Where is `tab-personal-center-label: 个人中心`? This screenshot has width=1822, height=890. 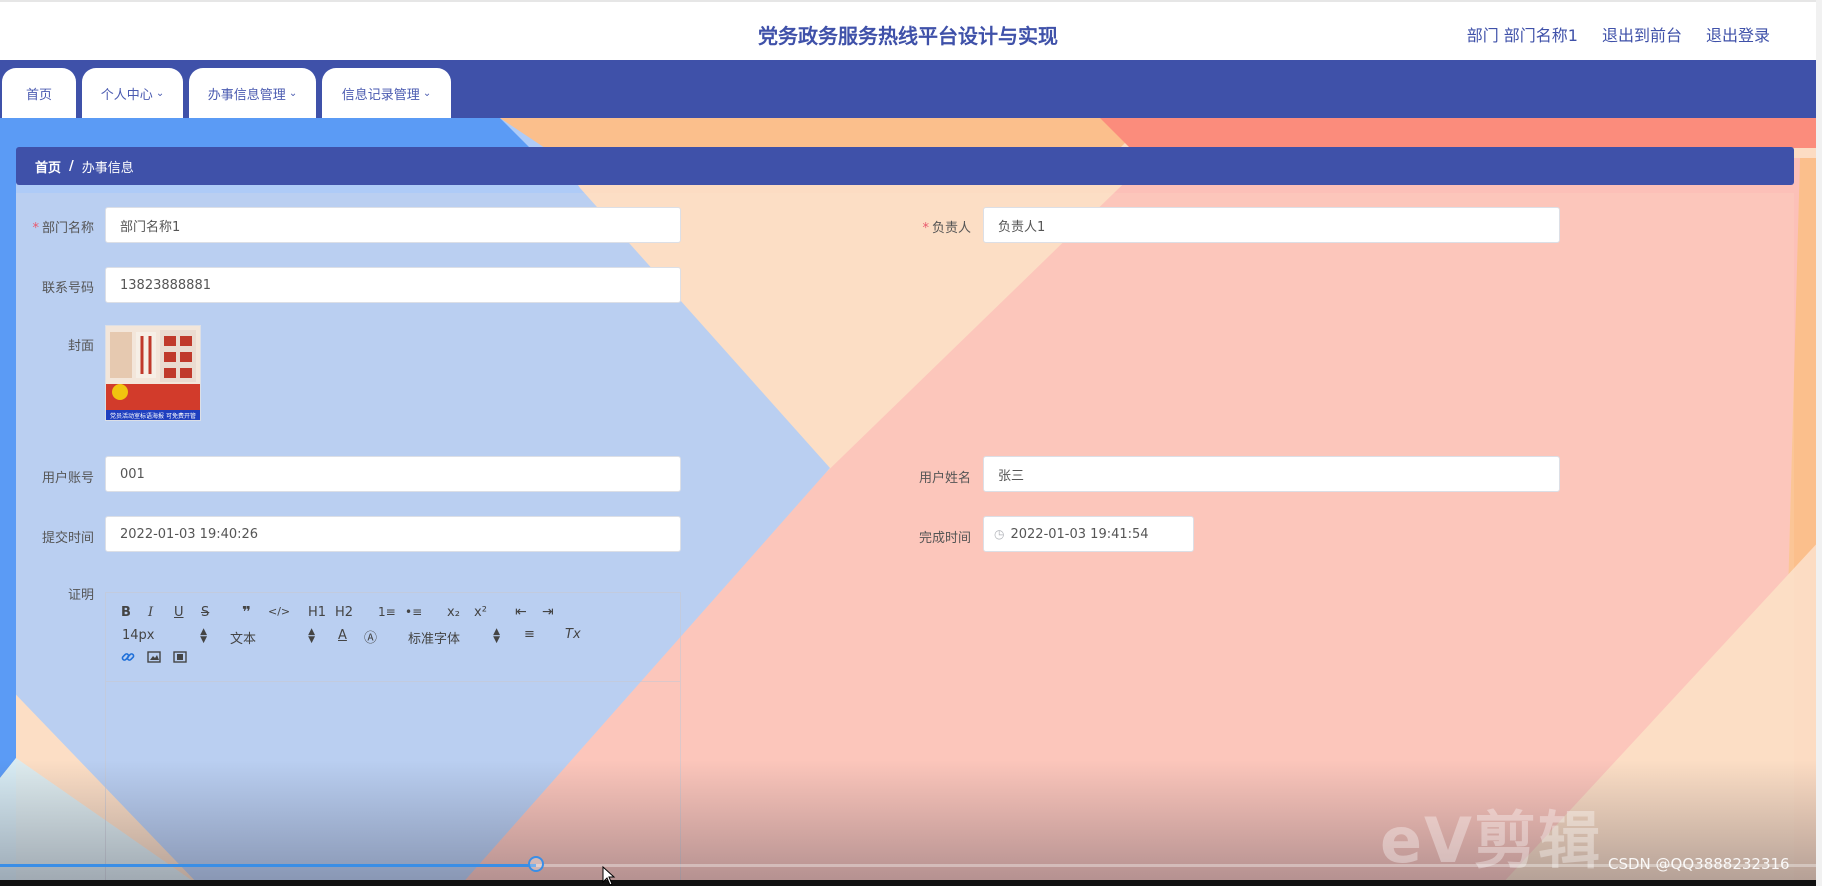 tab-personal-center-label: 个人中心 is located at coordinates (126, 95).